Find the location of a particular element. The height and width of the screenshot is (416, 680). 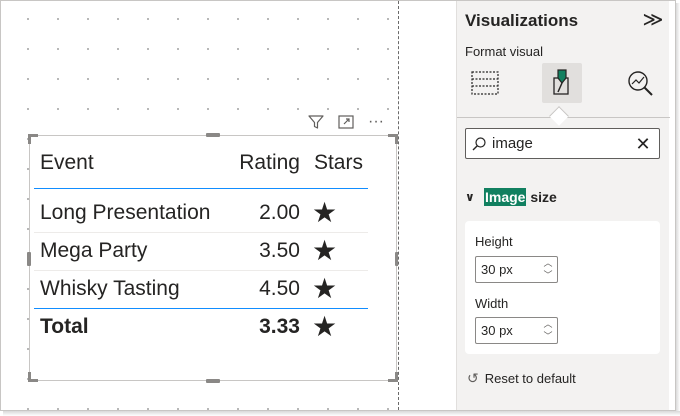

resize-handle-bottom-left is located at coordinates (33, 377).